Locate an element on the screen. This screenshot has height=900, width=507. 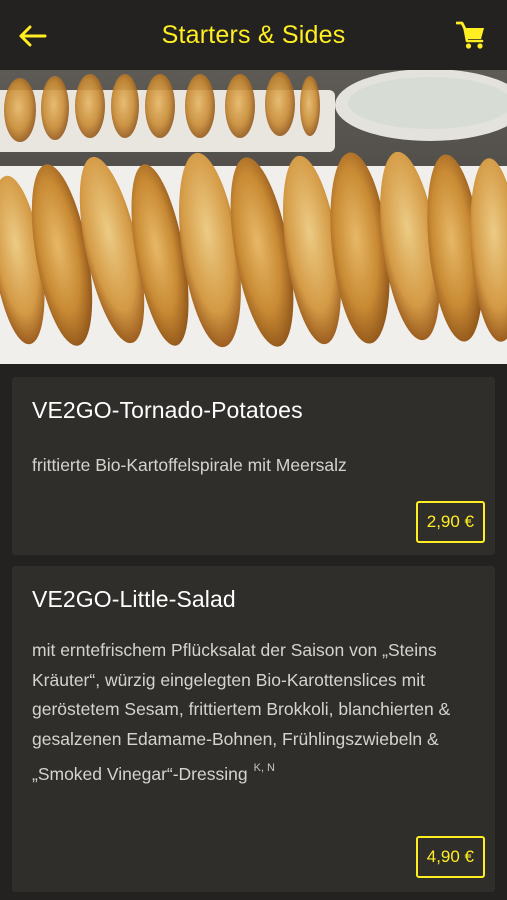
item-name: VE2GO-Tornado-Potatoes is located at coordinates (167, 410).